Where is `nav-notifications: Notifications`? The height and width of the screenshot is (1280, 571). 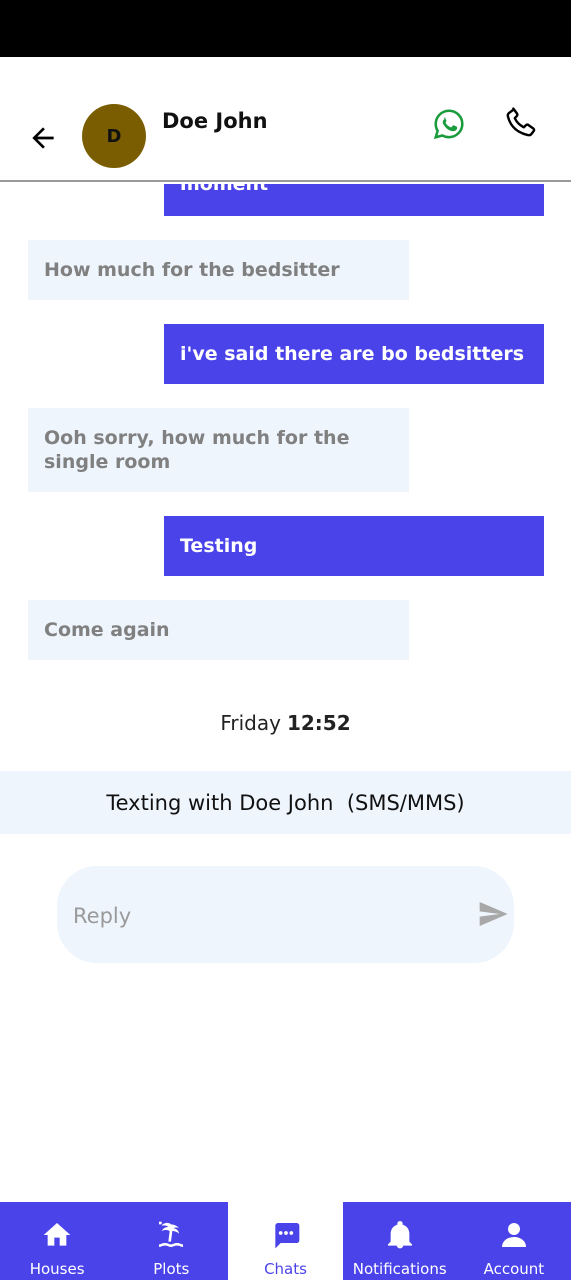 nav-notifications: Notifications is located at coordinates (400, 1241).